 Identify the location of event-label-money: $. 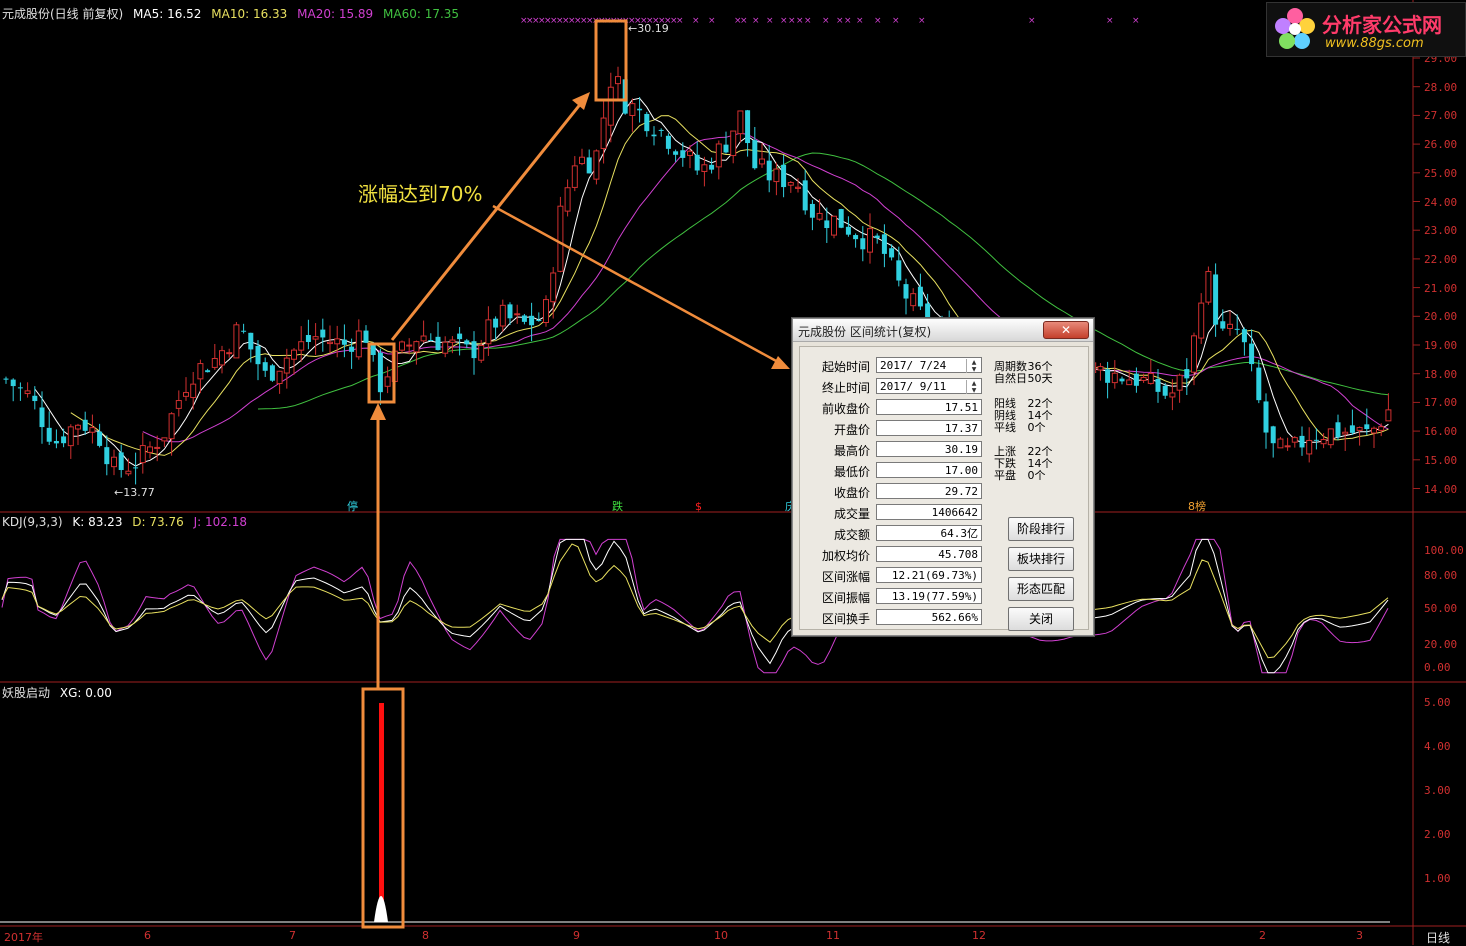
(698, 506).